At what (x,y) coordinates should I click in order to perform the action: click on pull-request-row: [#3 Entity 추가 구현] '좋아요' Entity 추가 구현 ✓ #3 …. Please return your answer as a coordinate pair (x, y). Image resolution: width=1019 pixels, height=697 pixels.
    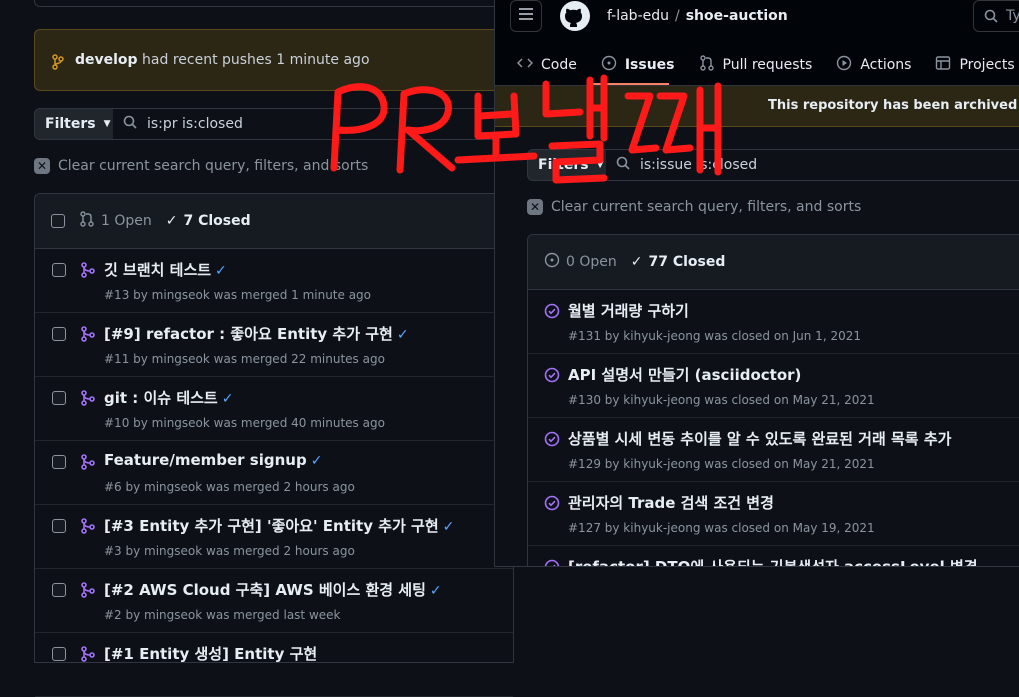
    Looking at the image, I should click on (274, 537).